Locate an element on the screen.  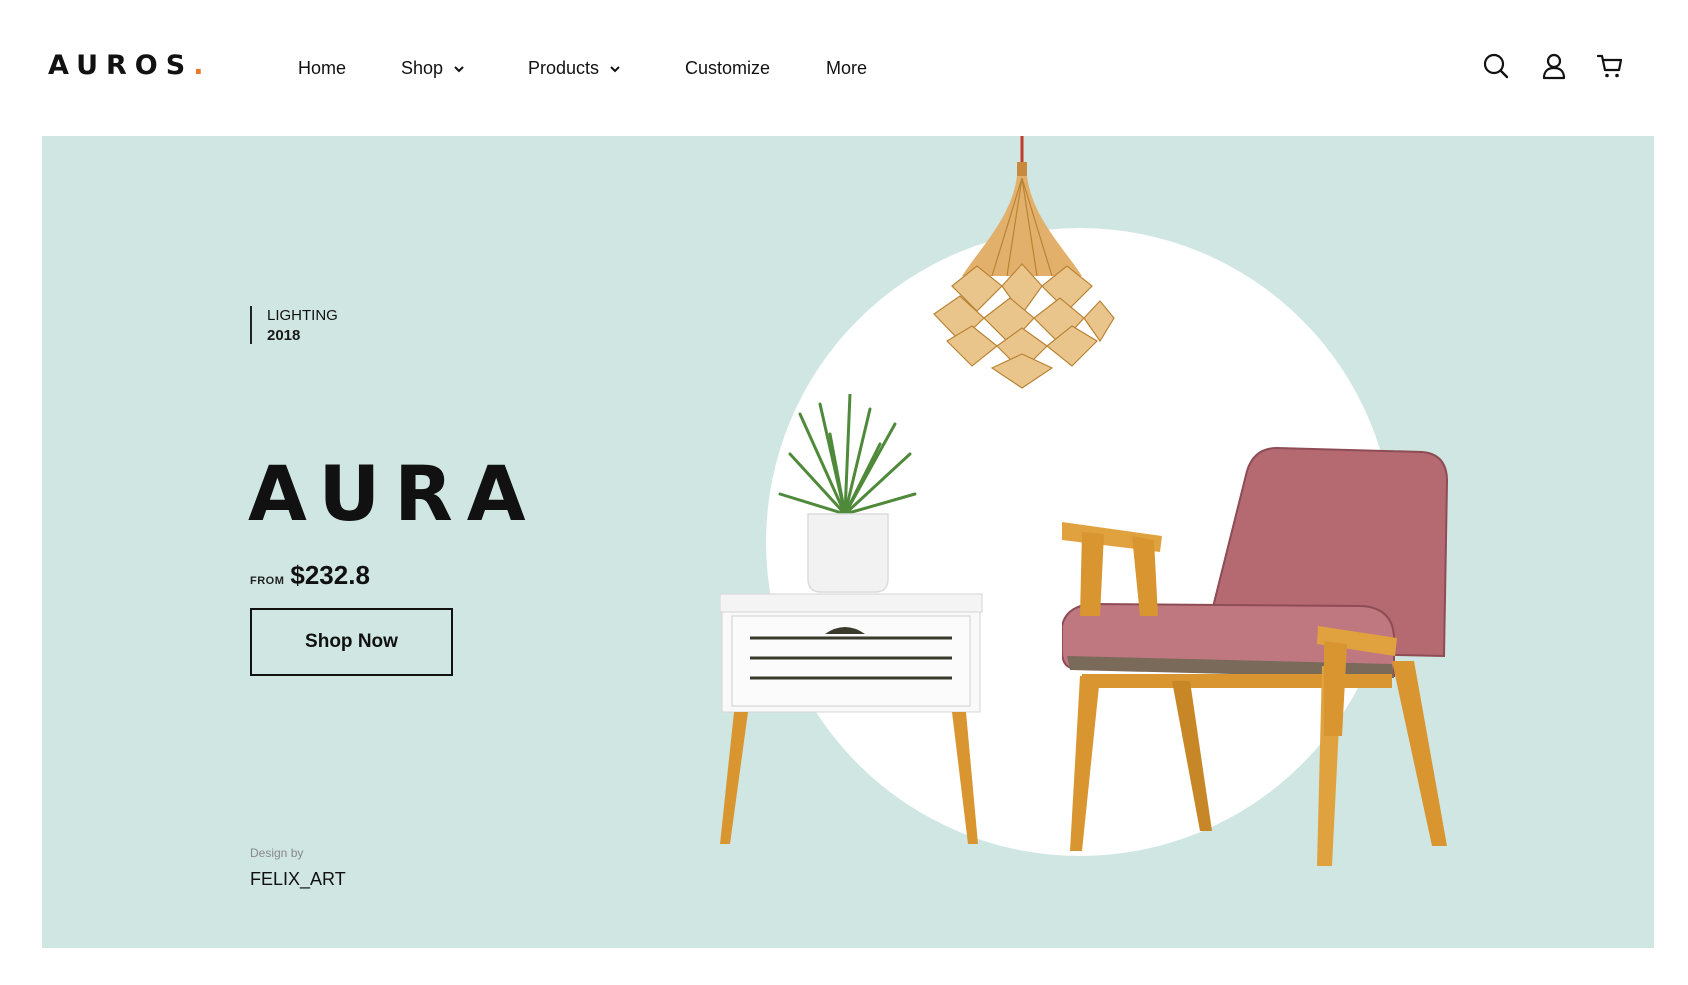
hero-title: AURA is located at coordinates (394, 493).